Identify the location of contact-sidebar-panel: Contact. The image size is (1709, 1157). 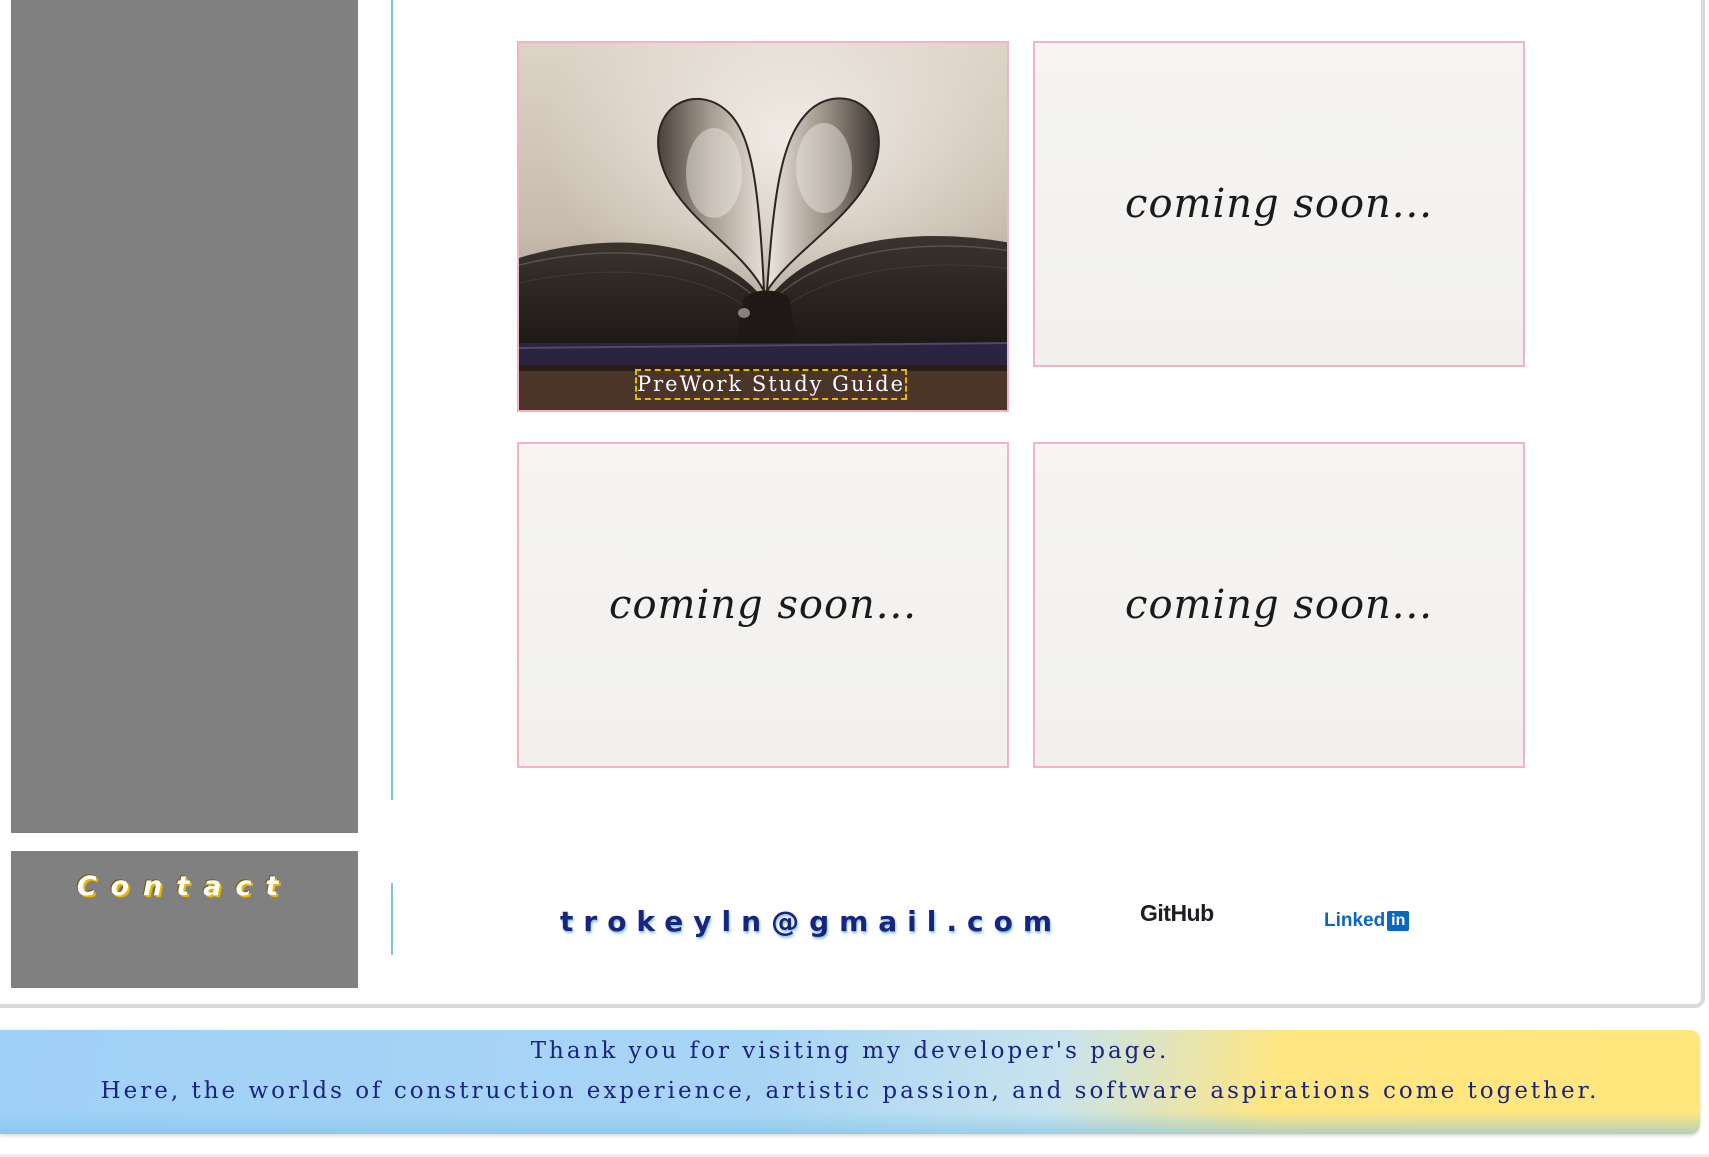
(184, 919).